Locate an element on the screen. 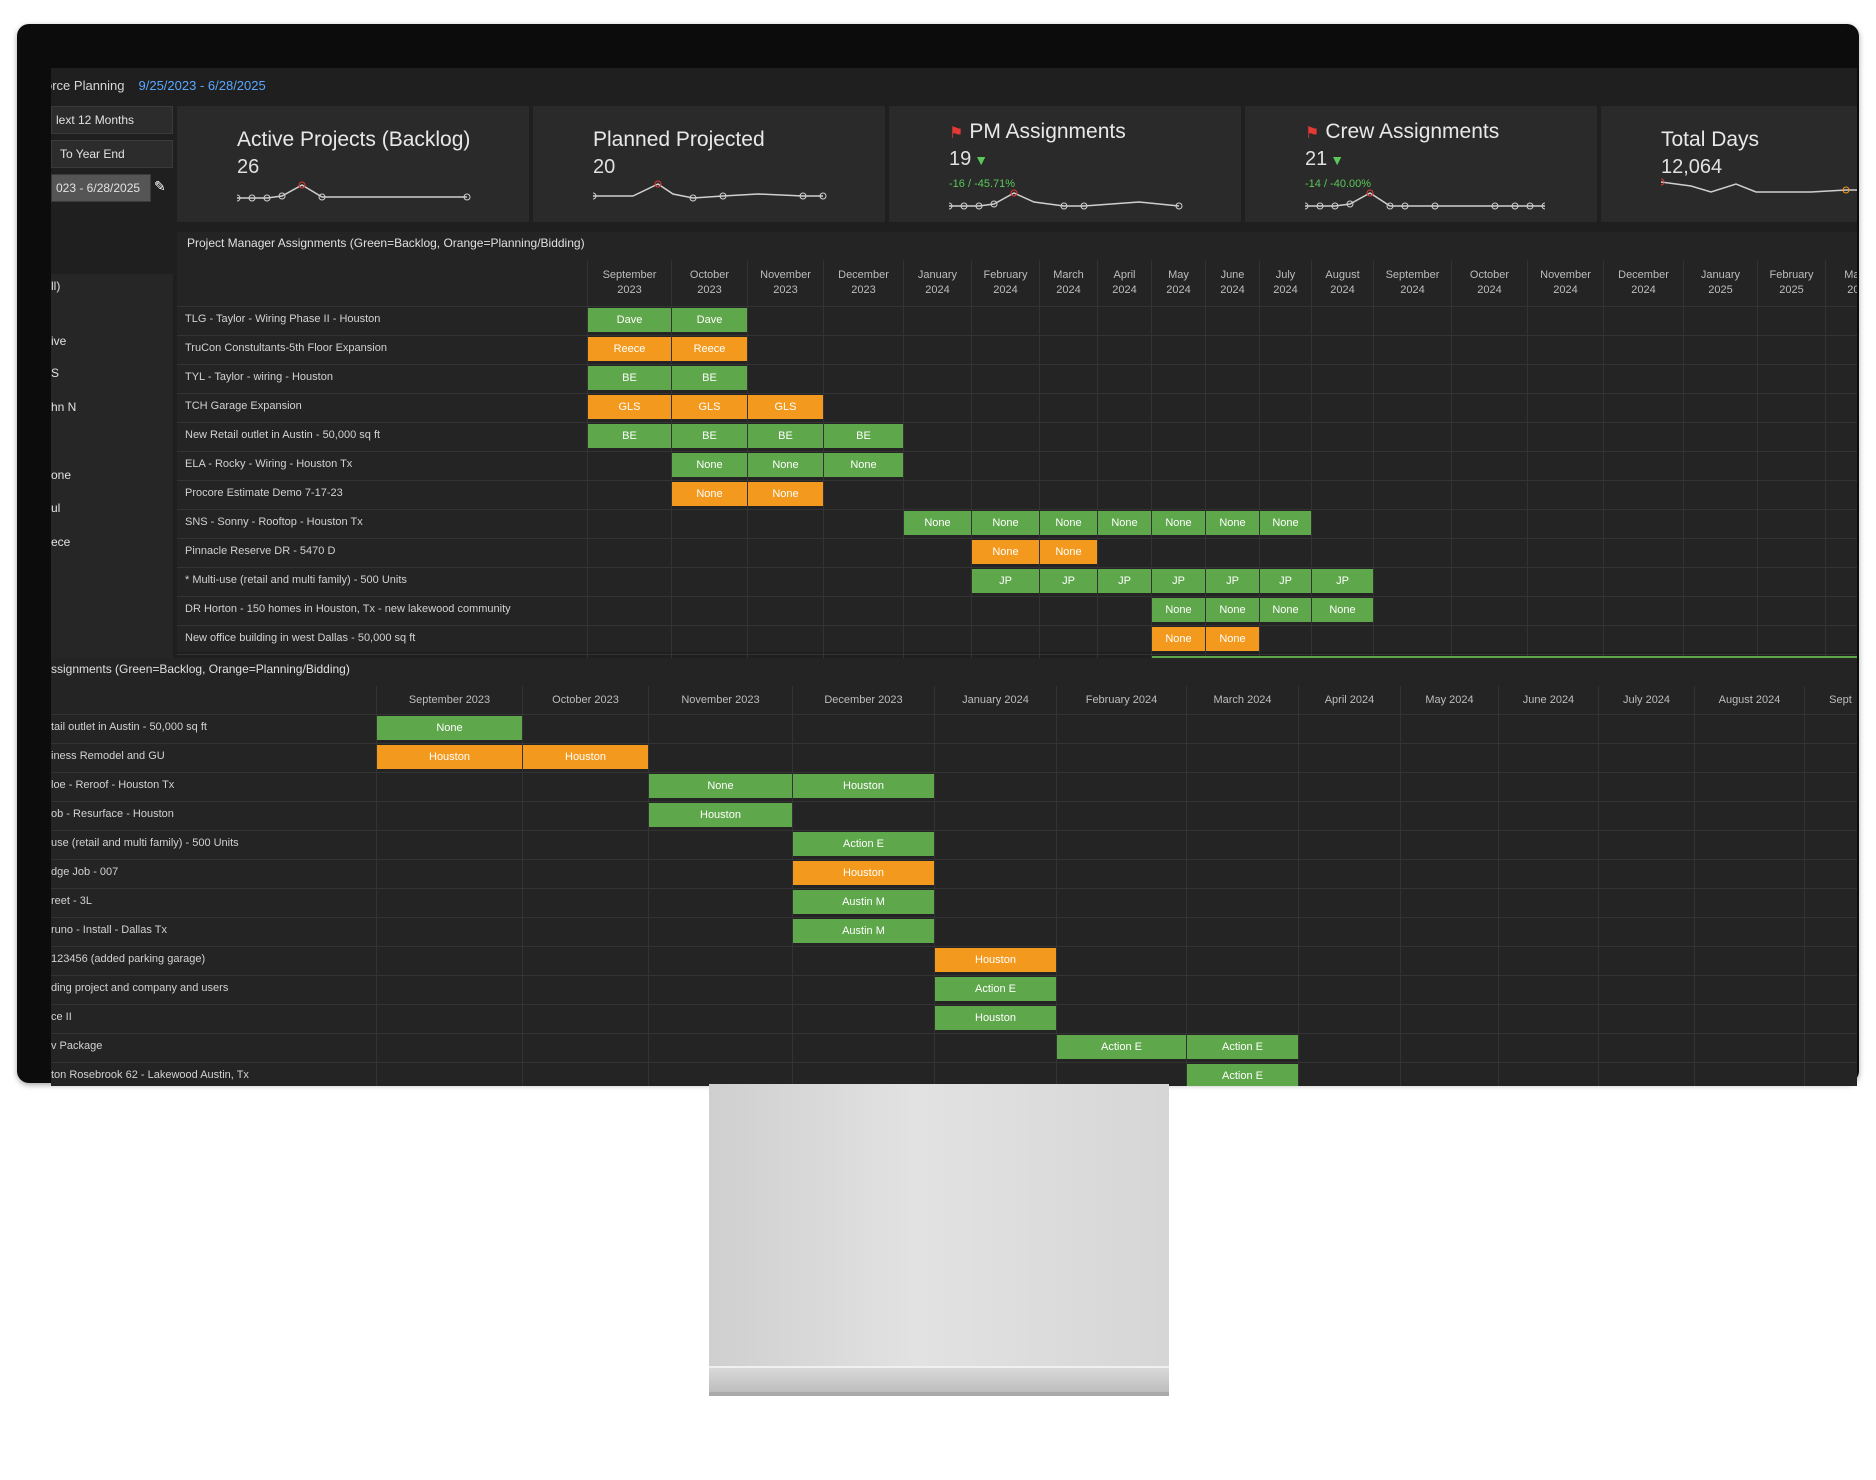 Image resolution: width=1876 pixels, height=1480 pixels. month-header: February 2025 is located at coordinates (1791, 283).